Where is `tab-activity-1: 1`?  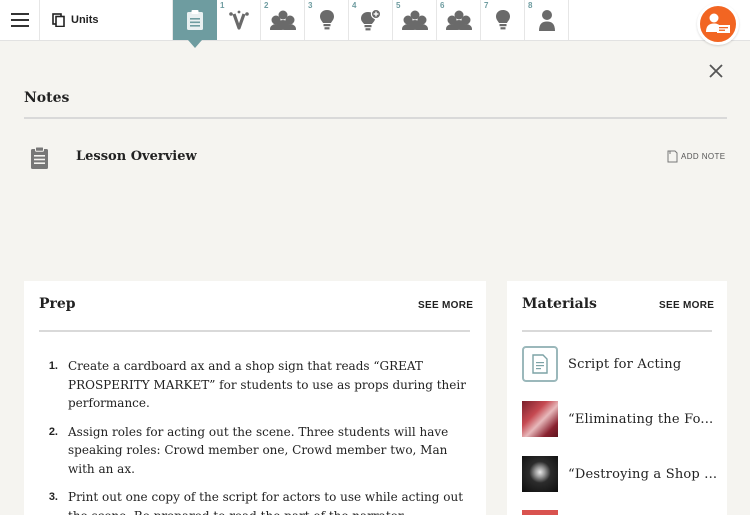
tab-activity-1: 1 is located at coordinates (239, 20).